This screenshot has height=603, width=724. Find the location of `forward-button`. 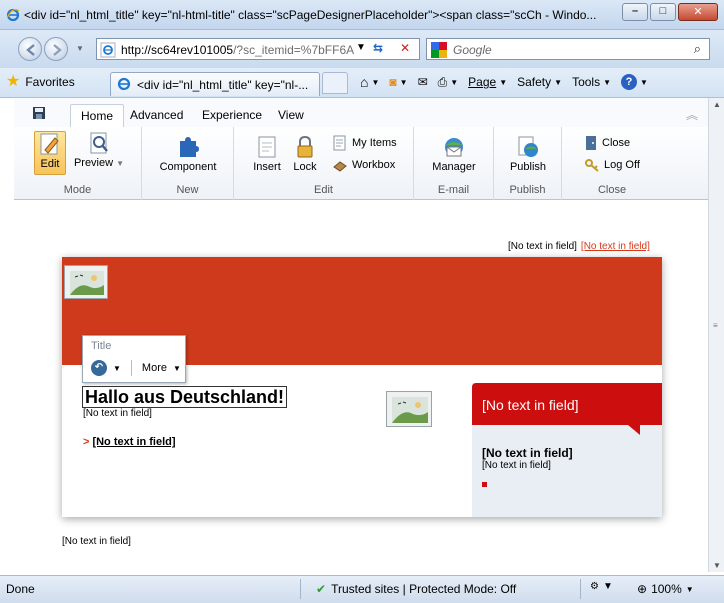

forward-button is located at coordinates (56, 49).